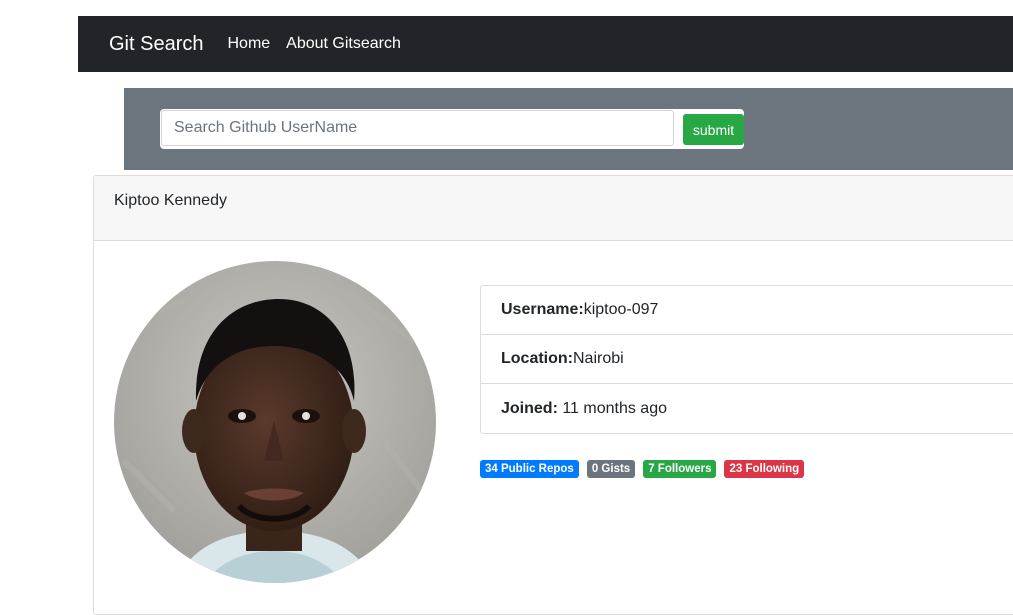  I want to click on username-value: kiptoo-097, so click(621, 309).